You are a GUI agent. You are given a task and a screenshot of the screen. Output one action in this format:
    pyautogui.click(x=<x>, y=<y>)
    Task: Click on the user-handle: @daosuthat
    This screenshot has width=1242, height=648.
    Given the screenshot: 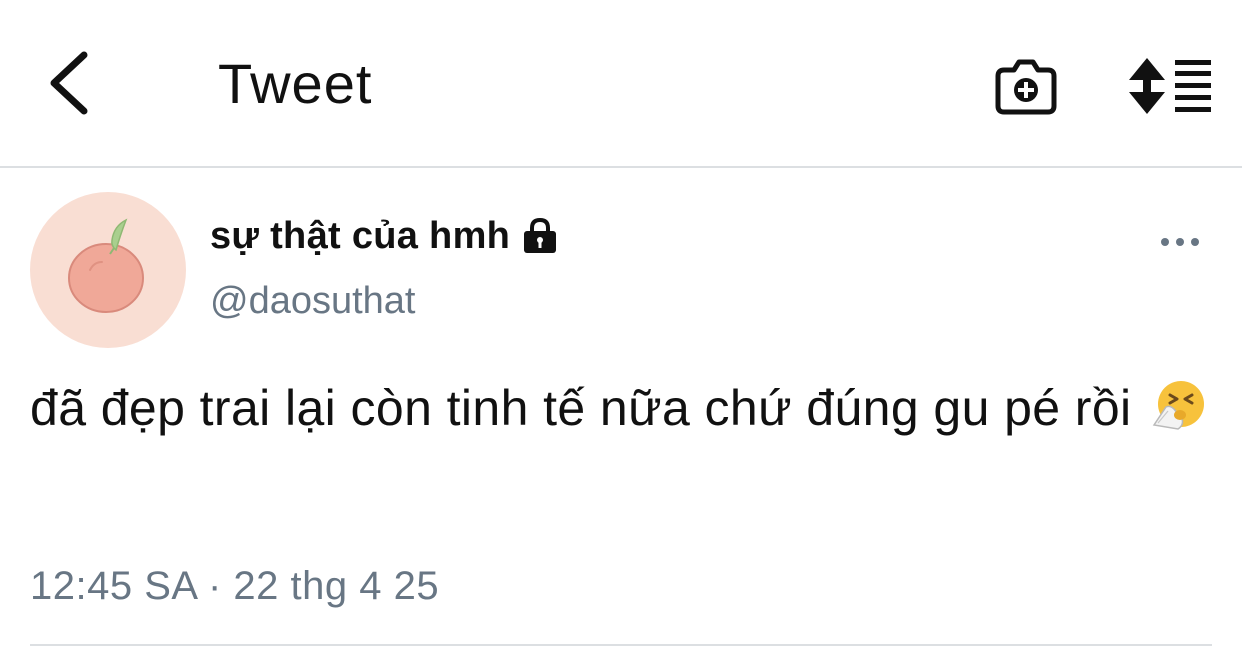 What is the action you would take?
    pyautogui.click(x=313, y=301)
    